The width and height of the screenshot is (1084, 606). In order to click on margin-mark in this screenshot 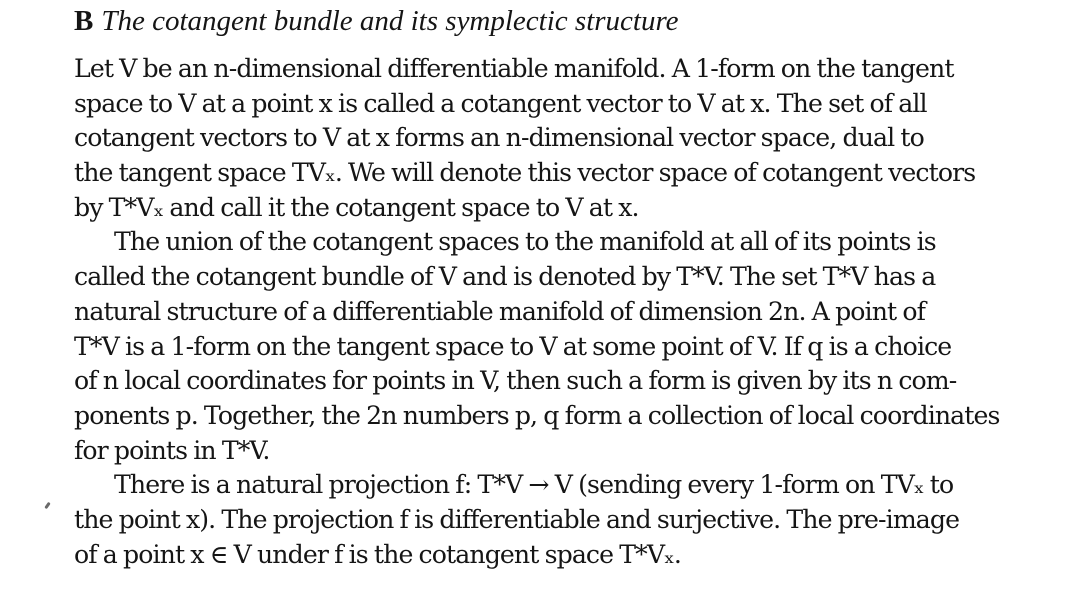, I will do `click(47, 505)`.